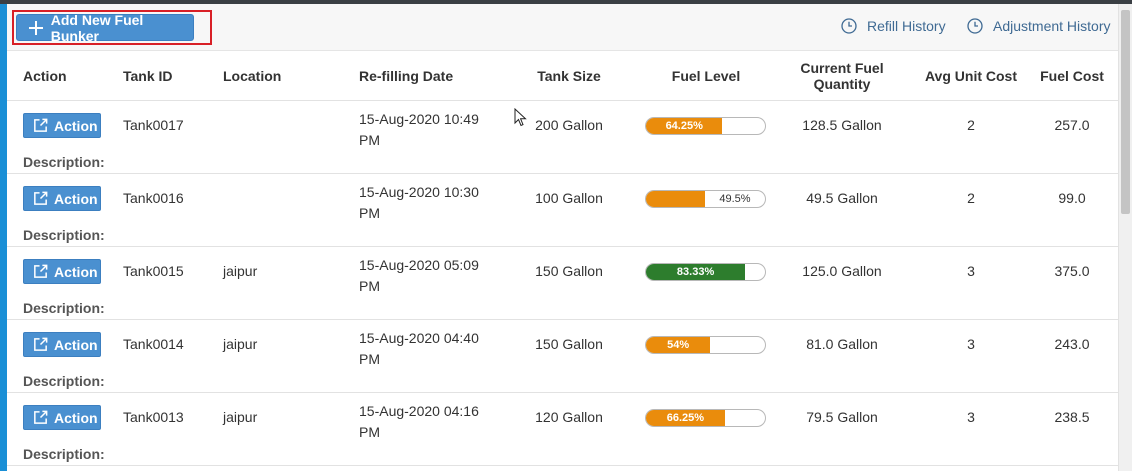 This screenshot has width=1132, height=471. What do you see at coordinates (153, 417) in the screenshot?
I see `tank-id: Tank0013` at bounding box center [153, 417].